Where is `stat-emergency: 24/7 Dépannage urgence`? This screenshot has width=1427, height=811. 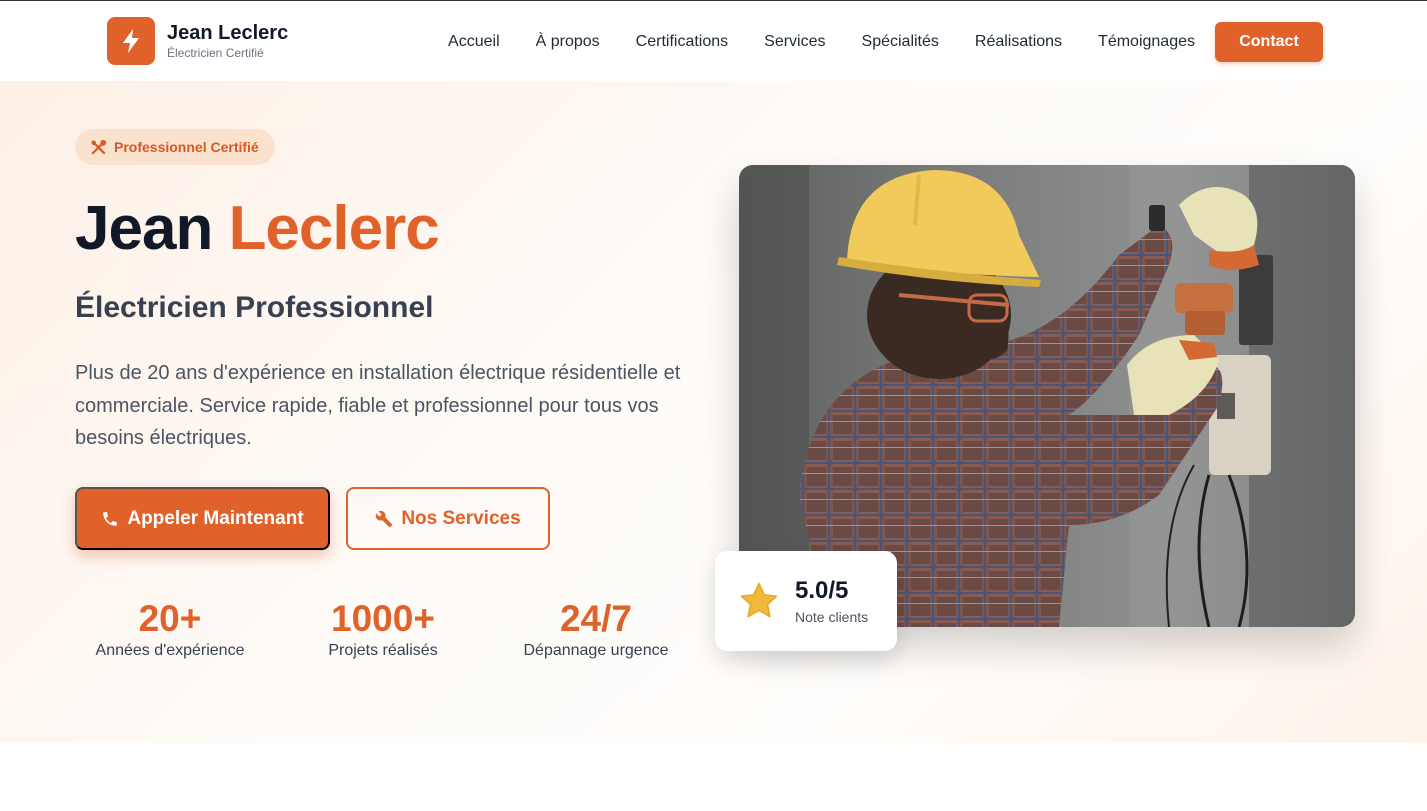
stat-emergency: 24/7 Dépannage urgence is located at coordinates (596, 629).